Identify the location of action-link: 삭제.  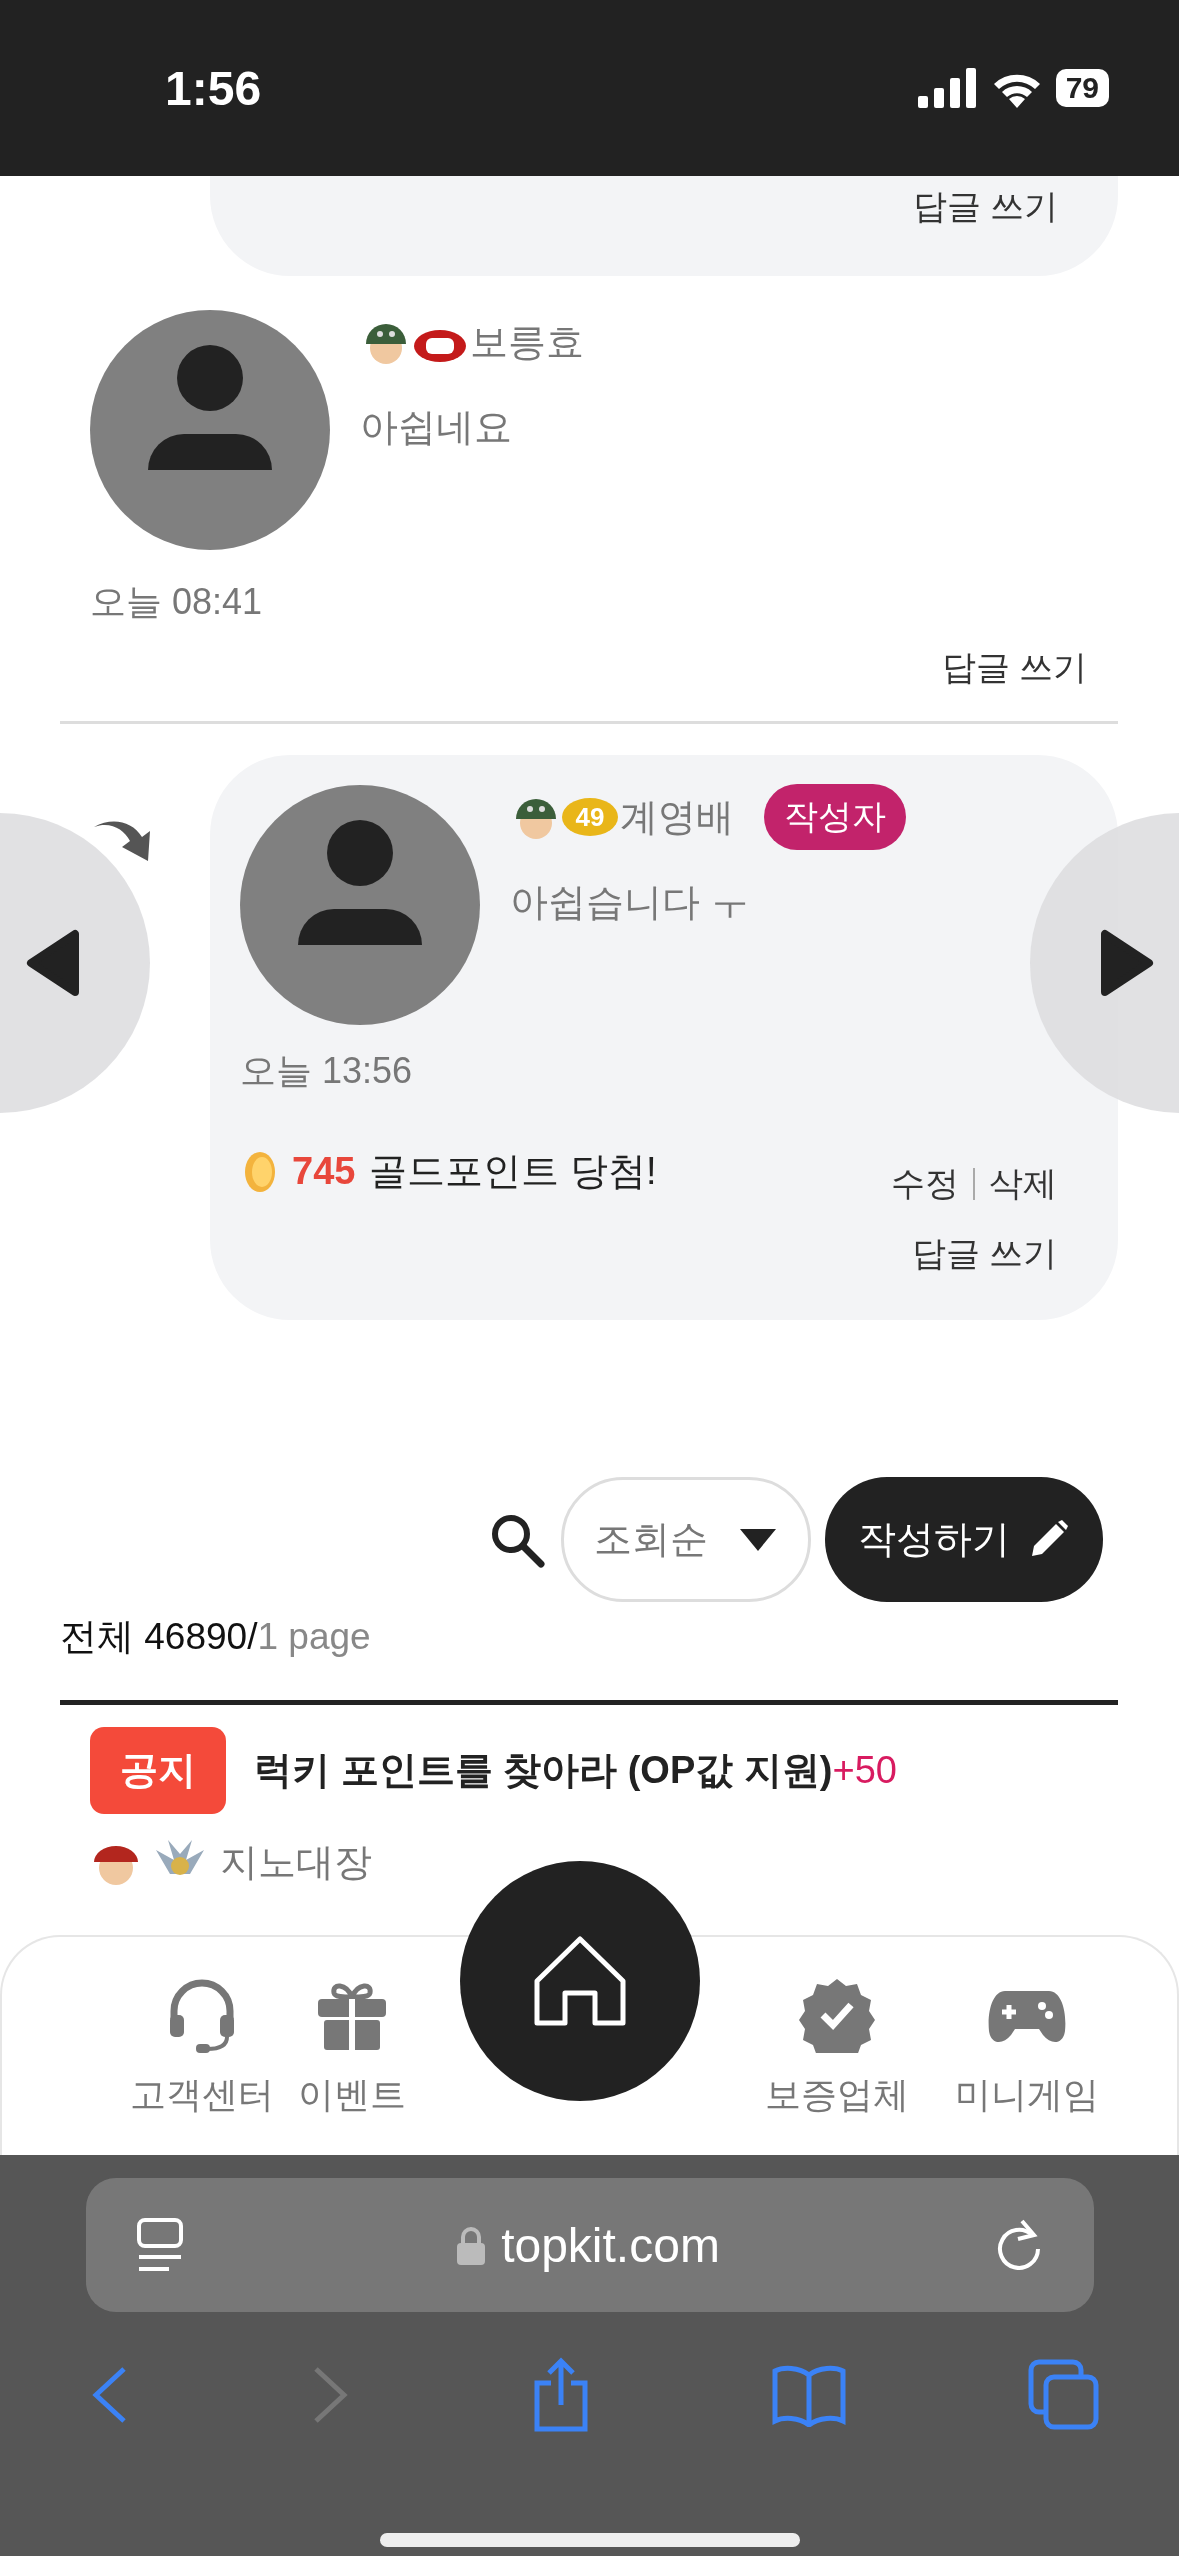
(1023, 1184).